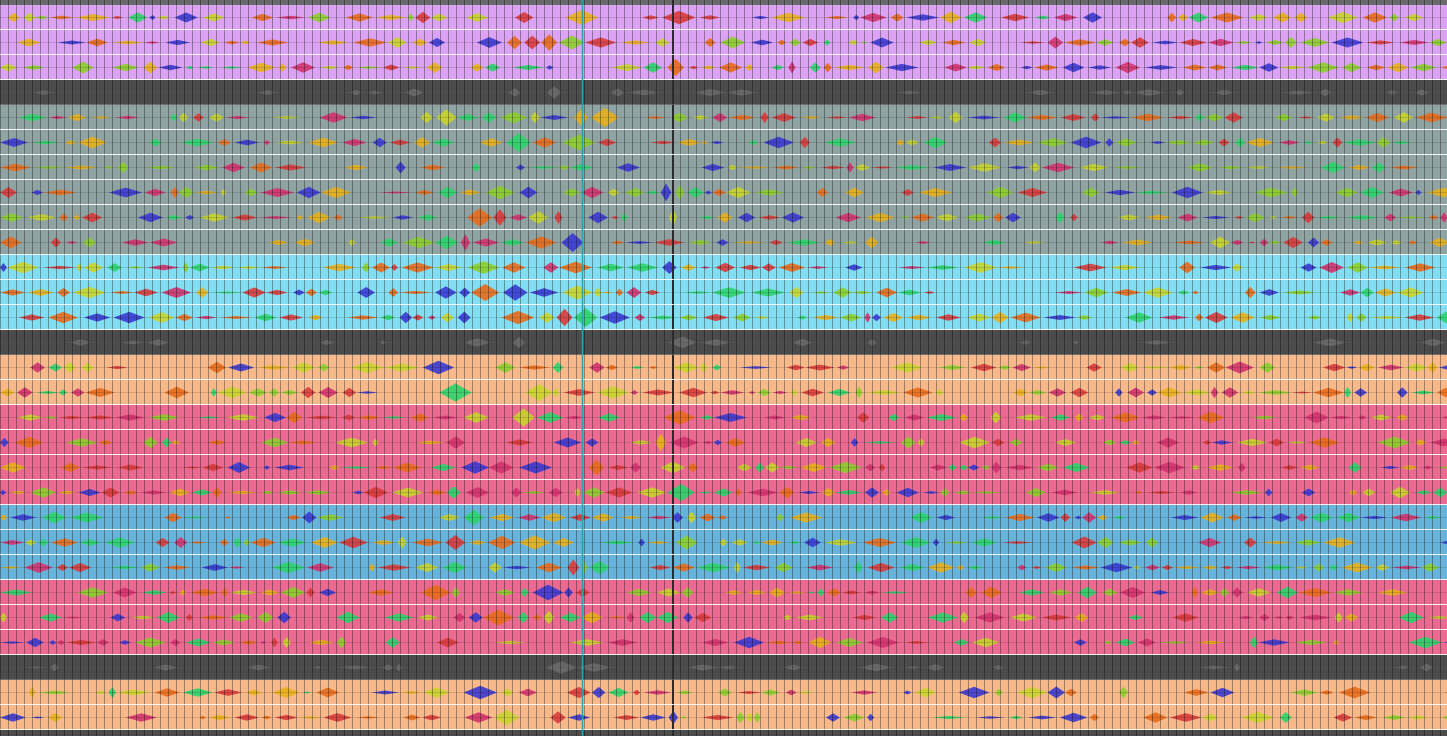  I want to click on track-lane, so click(723, 733).